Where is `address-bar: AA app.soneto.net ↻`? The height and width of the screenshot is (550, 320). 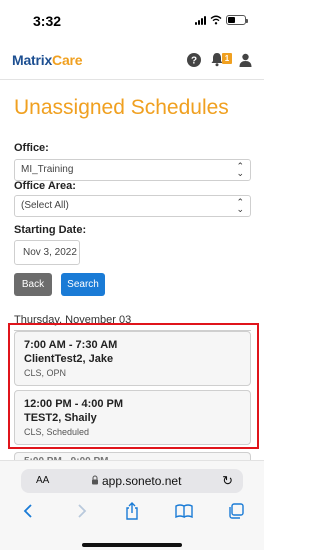 address-bar: AA app.soneto.net ↻ is located at coordinates (132, 481).